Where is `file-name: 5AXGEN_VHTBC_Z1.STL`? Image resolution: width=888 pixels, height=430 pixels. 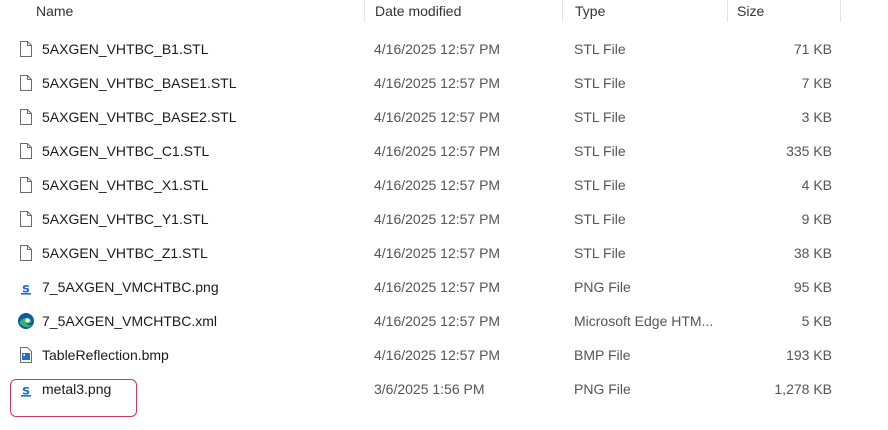
file-name: 5AXGEN_VHTBC_Z1.STL is located at coordinates (125, 253).